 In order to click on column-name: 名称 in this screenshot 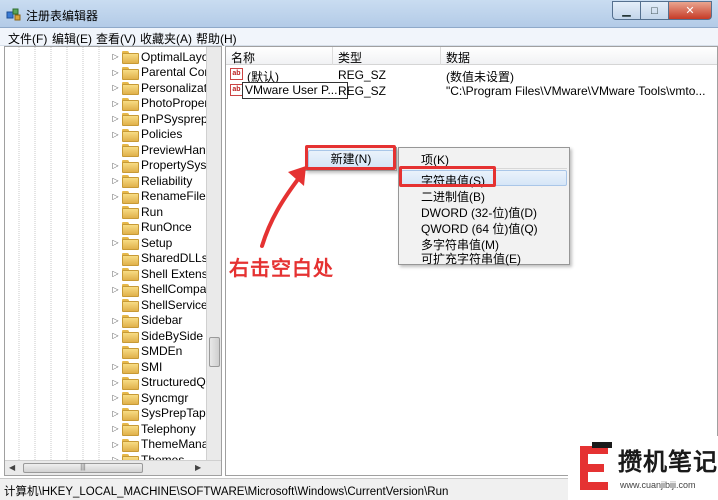, I will do `click(243, 57)`.